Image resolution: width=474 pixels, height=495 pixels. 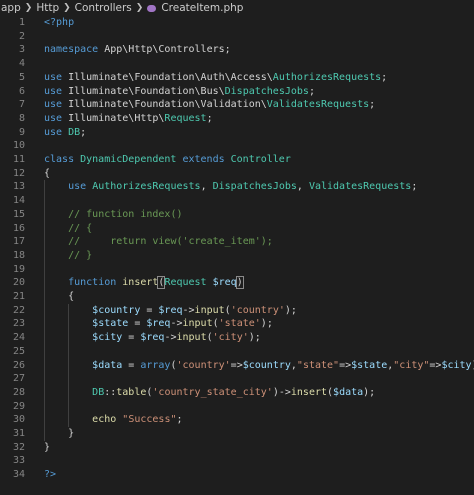 I want to click on breadcrumb-item-app: app, so click(x=11, y=8).